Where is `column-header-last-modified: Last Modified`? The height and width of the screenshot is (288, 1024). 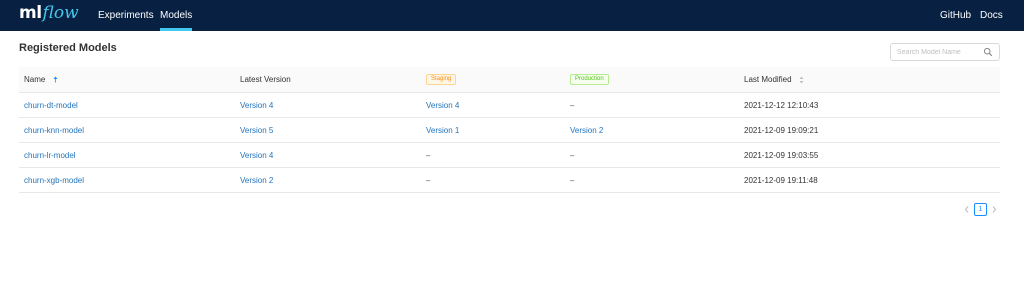
column-header-last-modified: Last Modified is located at coordinates (774, 79).